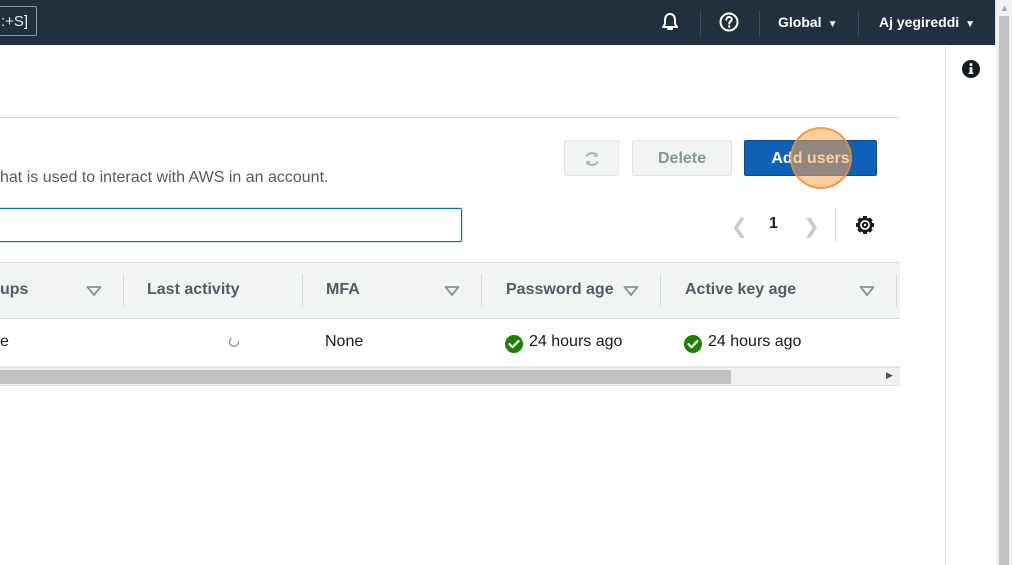  I want to click on table-horizontal-scrollbar: ▶, so click(450, 376).